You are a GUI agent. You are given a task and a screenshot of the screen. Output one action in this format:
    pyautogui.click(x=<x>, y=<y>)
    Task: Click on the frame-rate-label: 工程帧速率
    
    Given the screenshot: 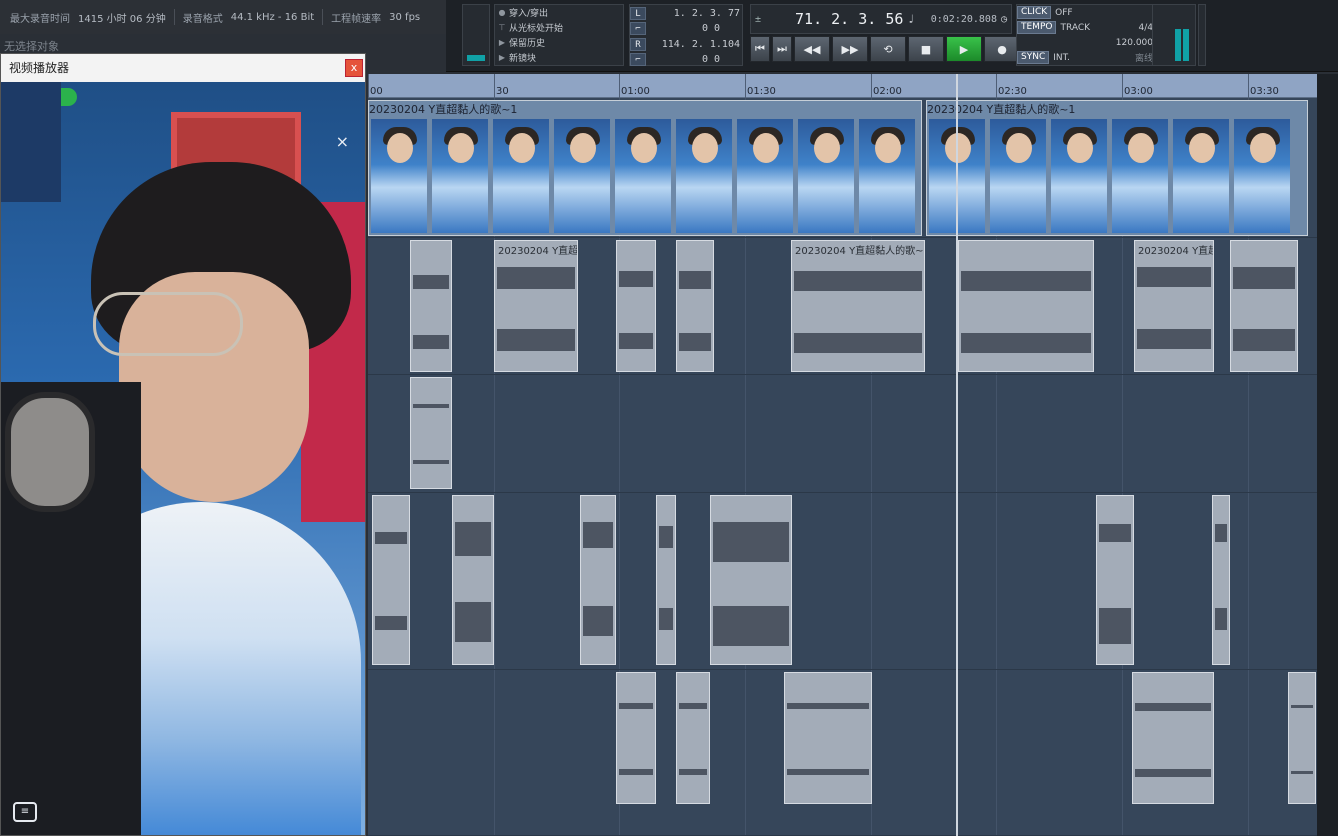 What is the action you would take?
    pyautogui.click(x=356, y=19)
    